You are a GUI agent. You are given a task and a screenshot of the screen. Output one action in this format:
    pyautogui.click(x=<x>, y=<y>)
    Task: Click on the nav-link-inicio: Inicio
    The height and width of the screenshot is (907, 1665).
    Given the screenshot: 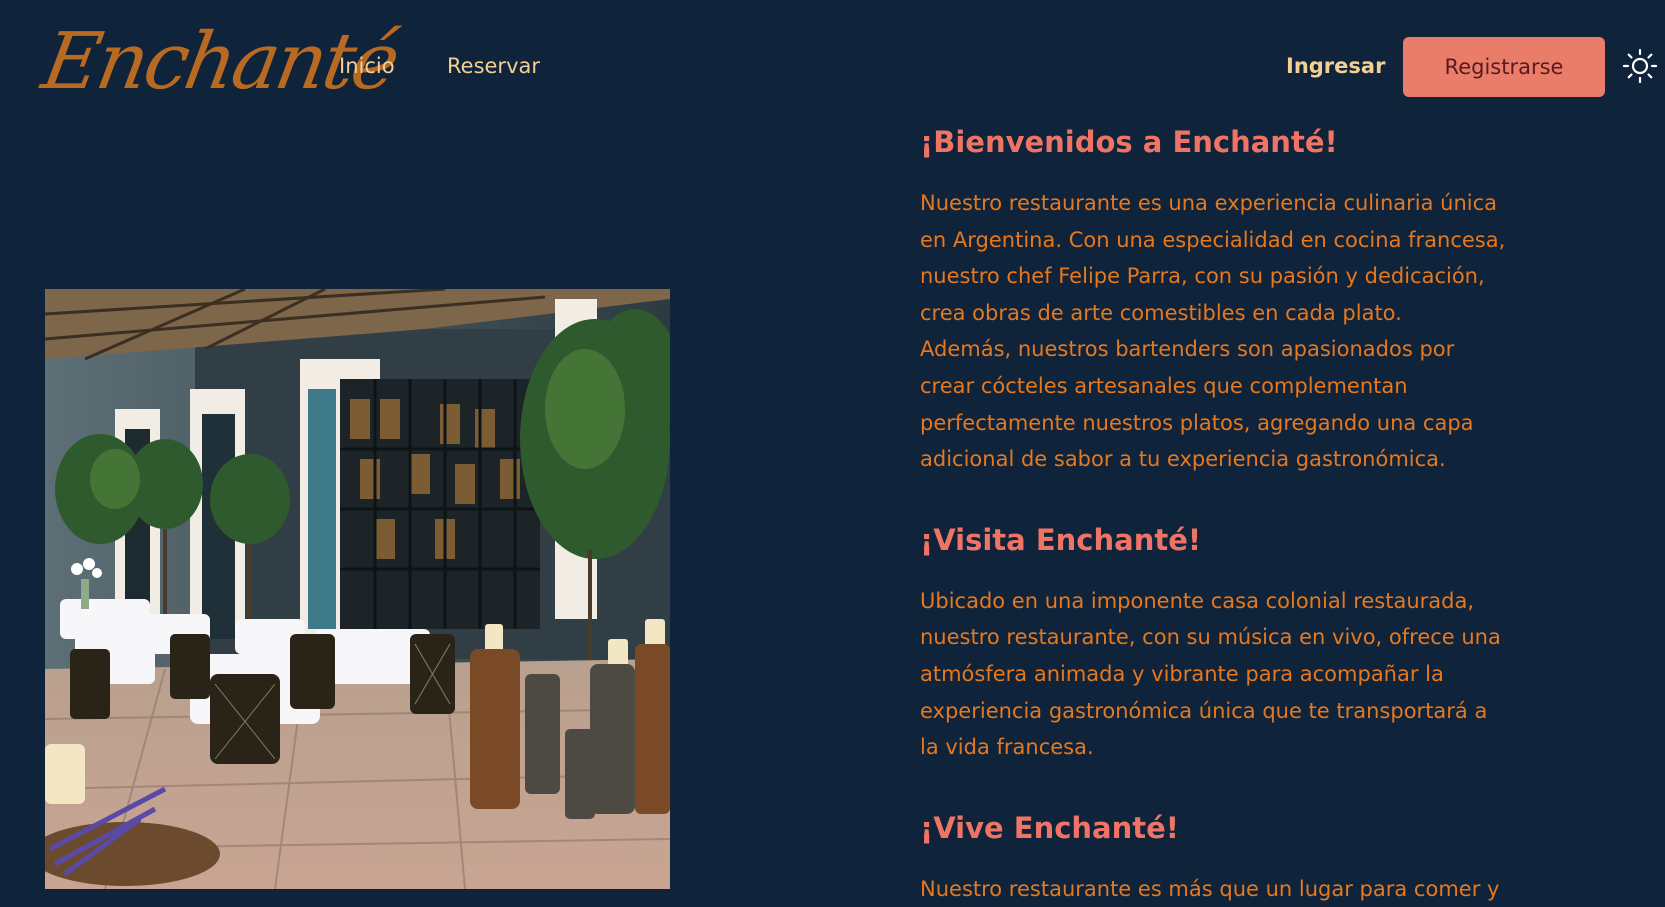 What is the action you would take?
    pyautogui.click(x=367, y=66)
    